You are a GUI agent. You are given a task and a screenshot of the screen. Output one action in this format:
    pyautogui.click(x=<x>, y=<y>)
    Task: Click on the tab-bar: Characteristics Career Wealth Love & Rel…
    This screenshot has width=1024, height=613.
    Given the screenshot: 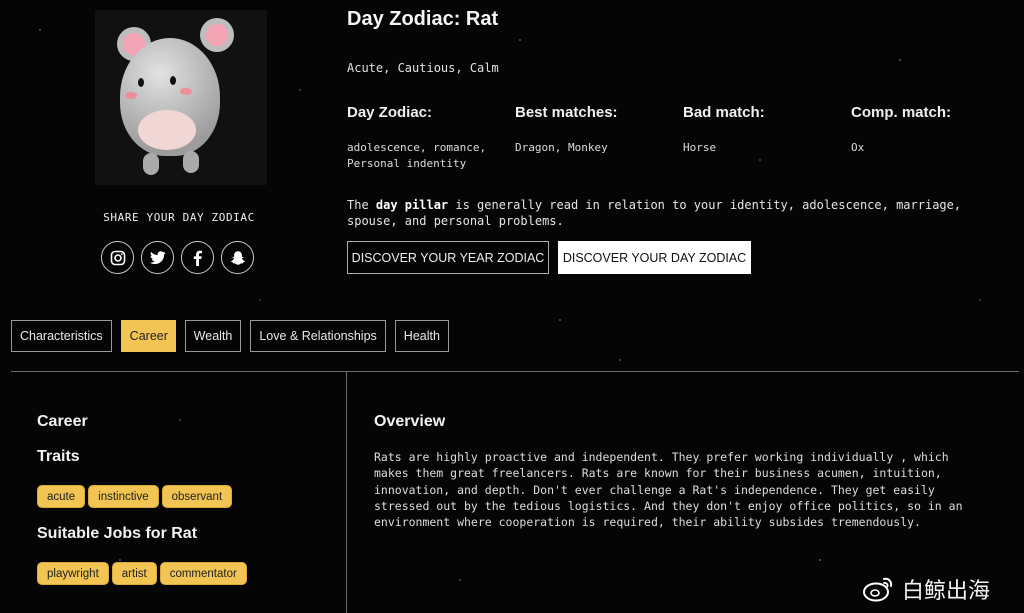 What is the action you would take?
    pyautogui.click(x=230, y=336)
    